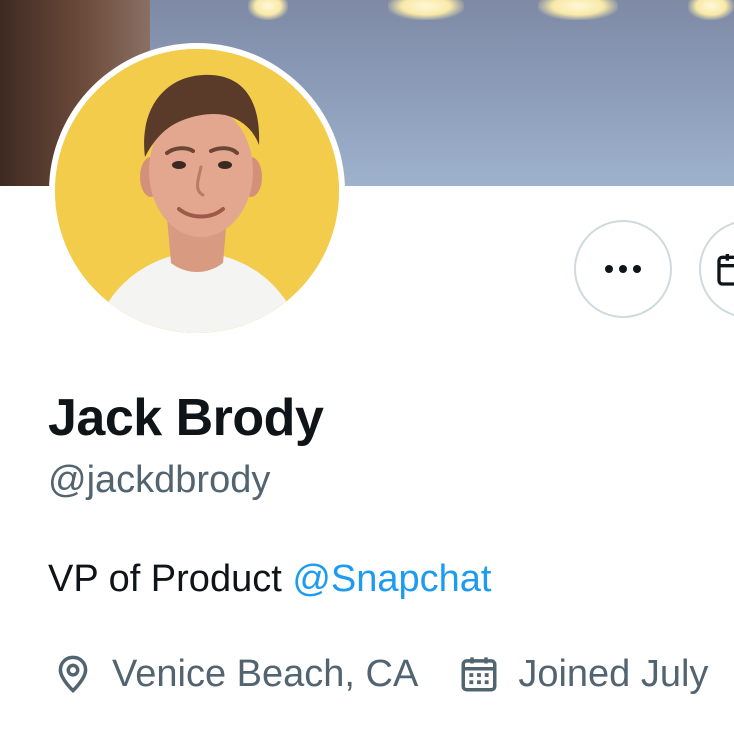  I want to click on more-horizontal-icon, so click(623, 269).